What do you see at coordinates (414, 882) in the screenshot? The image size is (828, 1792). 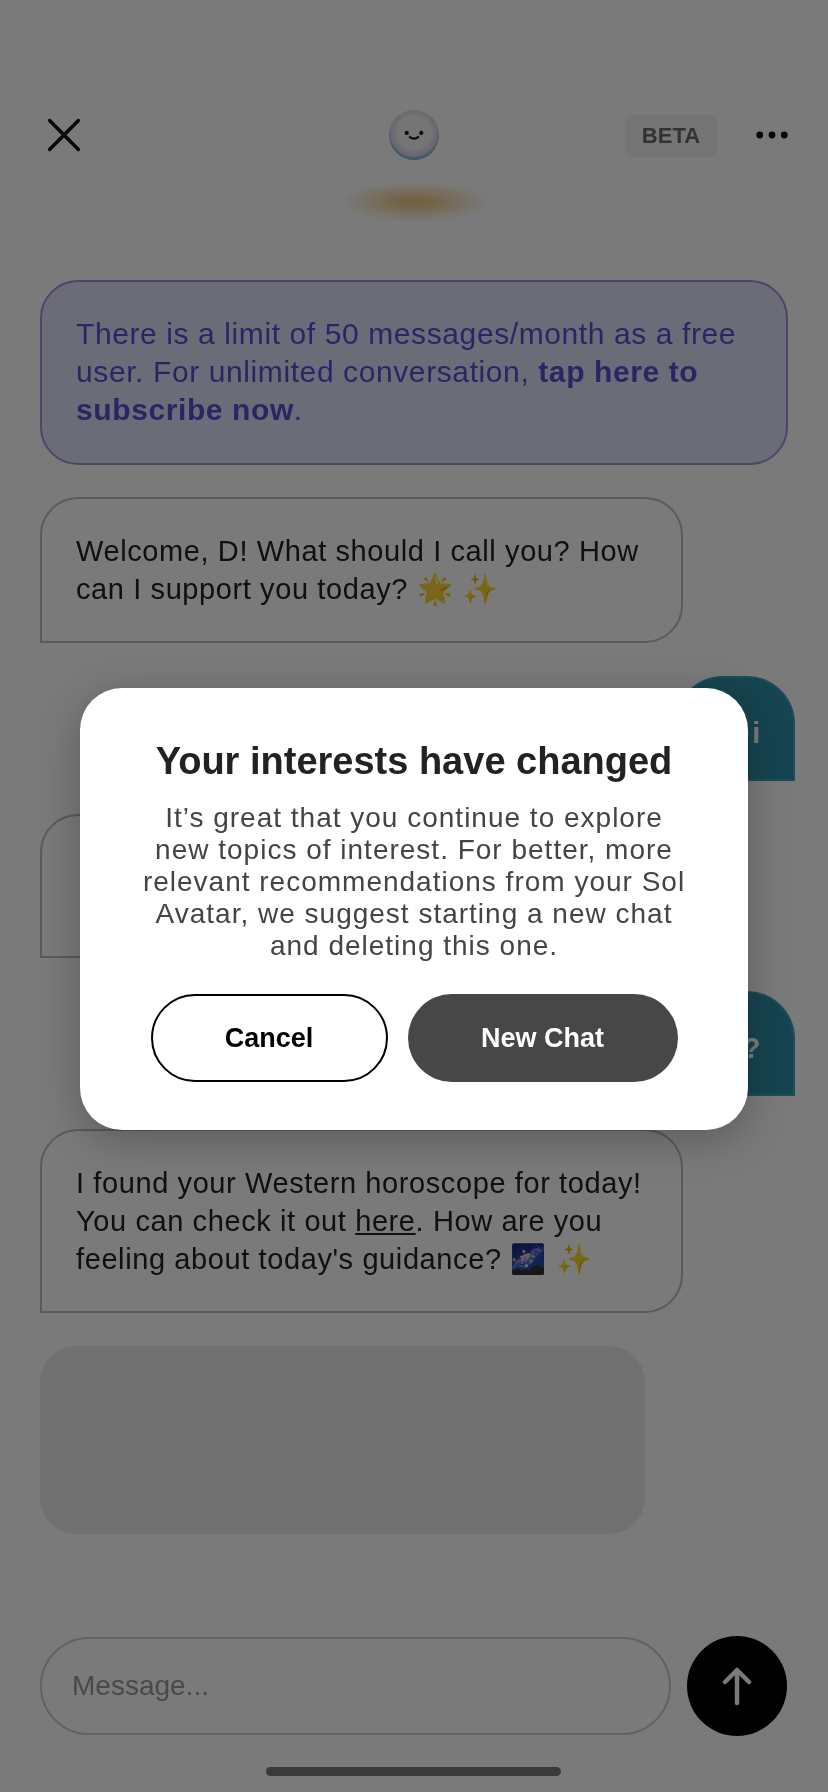 I see `dialog-message: It’s great that you continue to explore new topics of interest. For better, more relevant recommendations from your Sol Avatar, we suggest starting a new chat and deleting this one.` at bounding box center [414, 882].